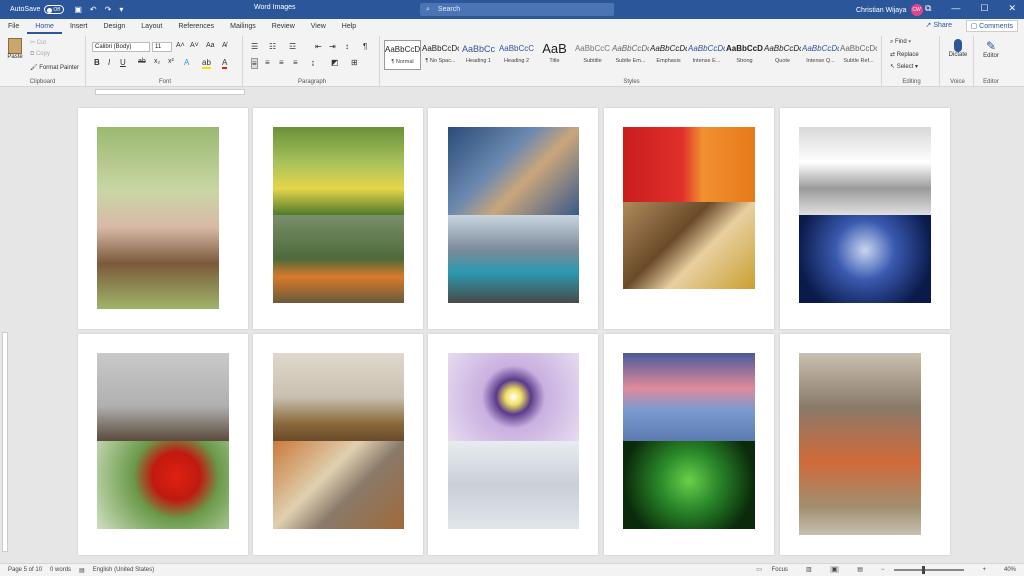 This screenshot has width=1024, height=576. I want to click on tab-file: File, so click(13, 26).